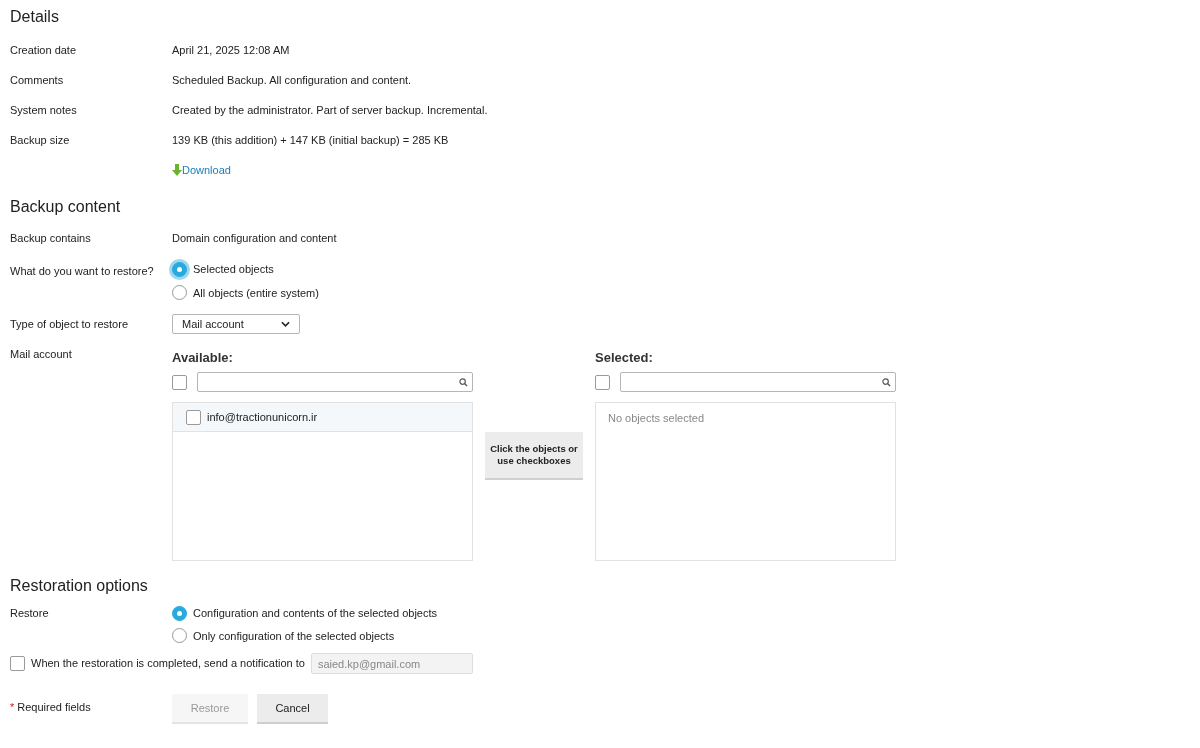  I want to click on download-link: Download, so click(201, 170).